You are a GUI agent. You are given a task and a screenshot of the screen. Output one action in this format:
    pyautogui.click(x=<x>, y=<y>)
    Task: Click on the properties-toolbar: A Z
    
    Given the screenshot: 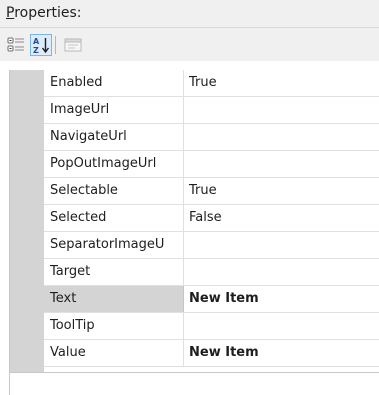 What is the action you would take?
    pyautogui.click(x=189, y=44)
    